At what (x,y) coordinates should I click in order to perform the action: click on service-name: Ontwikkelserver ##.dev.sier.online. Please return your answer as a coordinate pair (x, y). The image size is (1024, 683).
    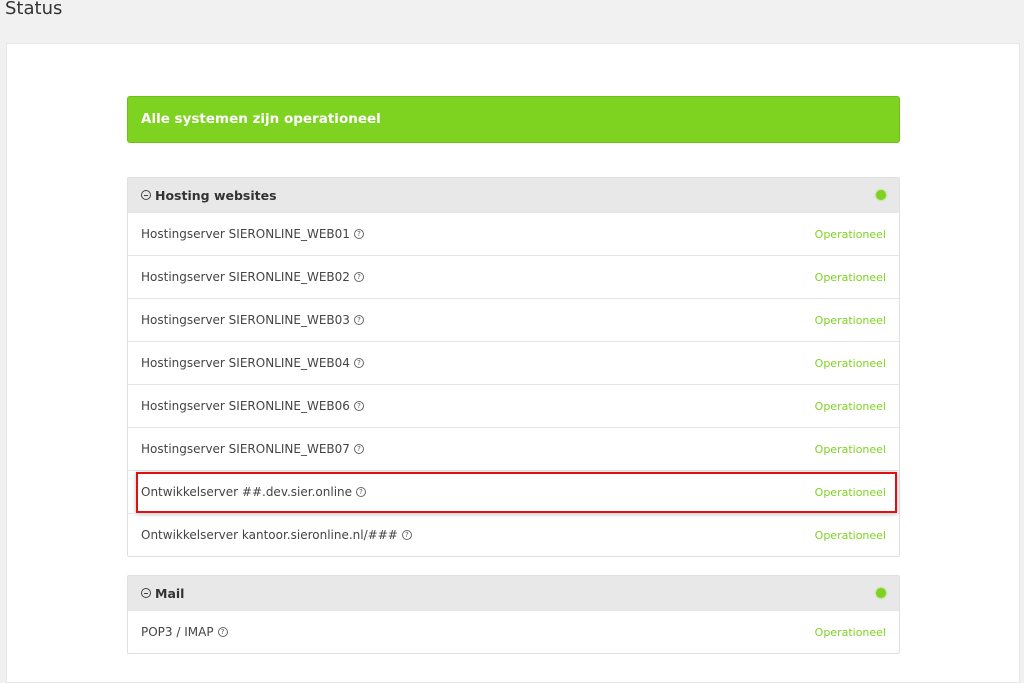
    Looking at the image, I should click on (247, 492).